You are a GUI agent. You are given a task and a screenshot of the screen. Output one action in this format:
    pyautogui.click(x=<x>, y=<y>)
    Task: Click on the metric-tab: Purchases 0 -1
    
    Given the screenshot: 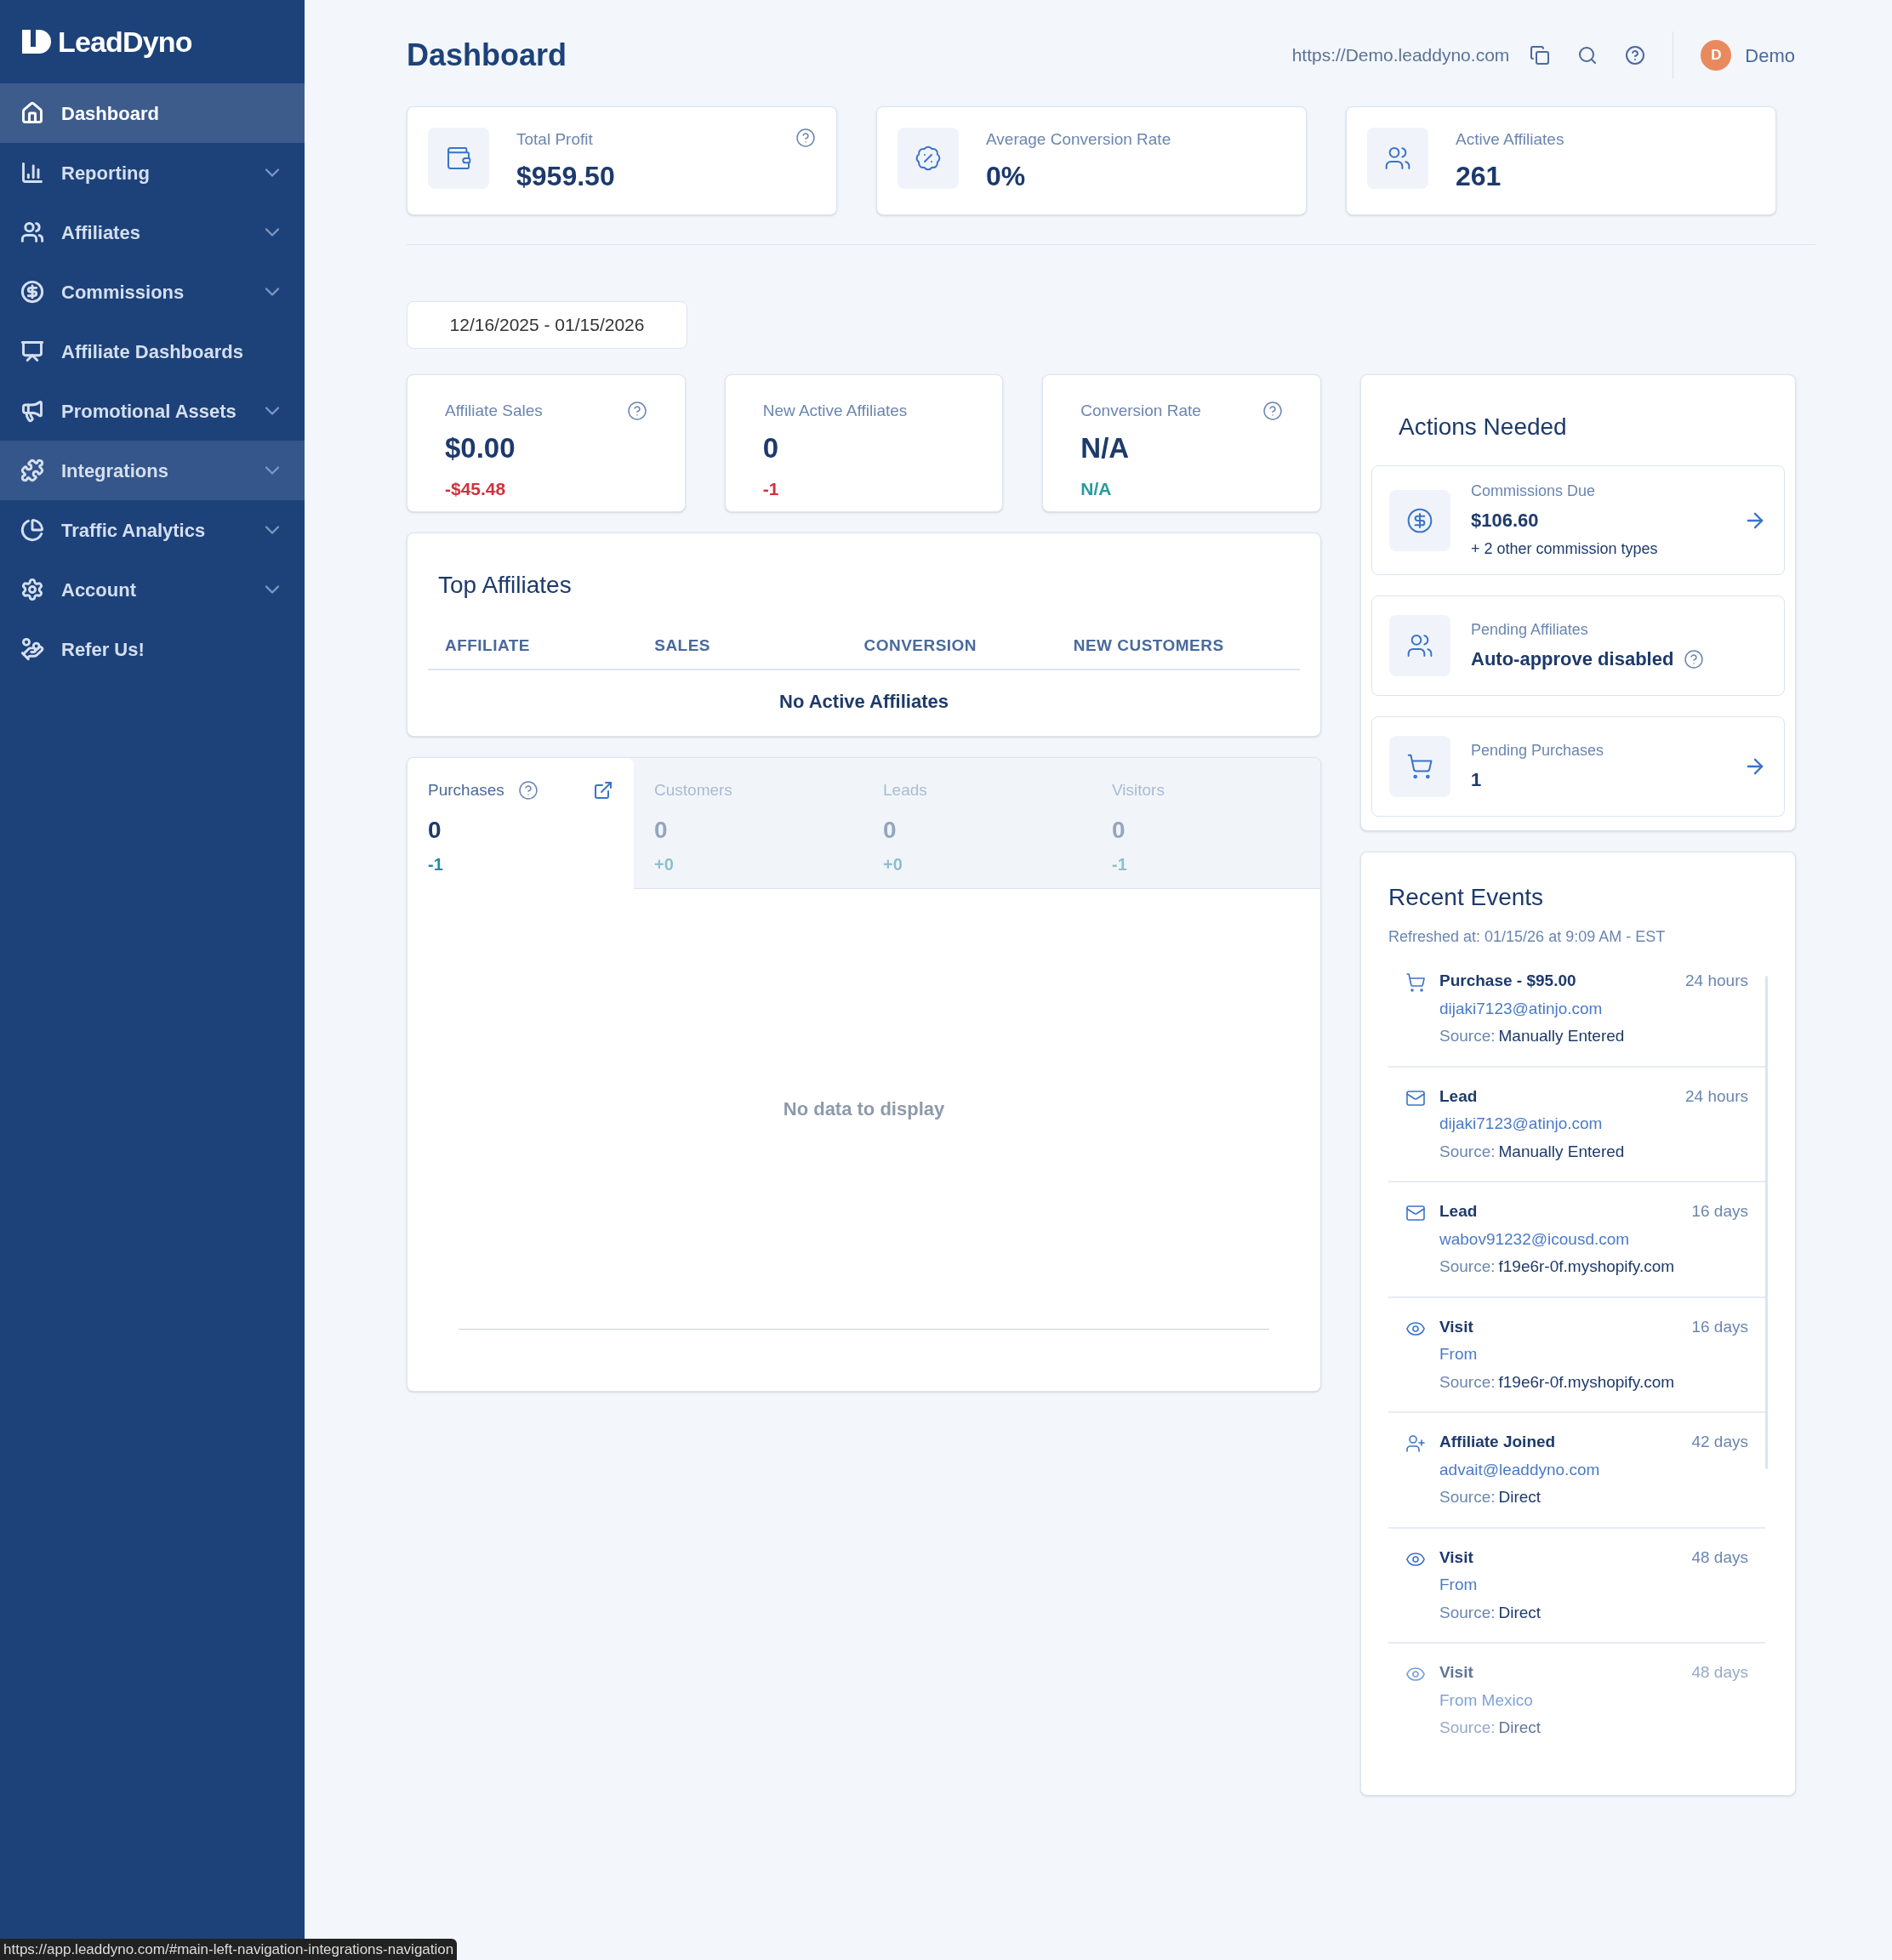 What is the action you would take?
    pyautogui.click(x=520, y=823)
    